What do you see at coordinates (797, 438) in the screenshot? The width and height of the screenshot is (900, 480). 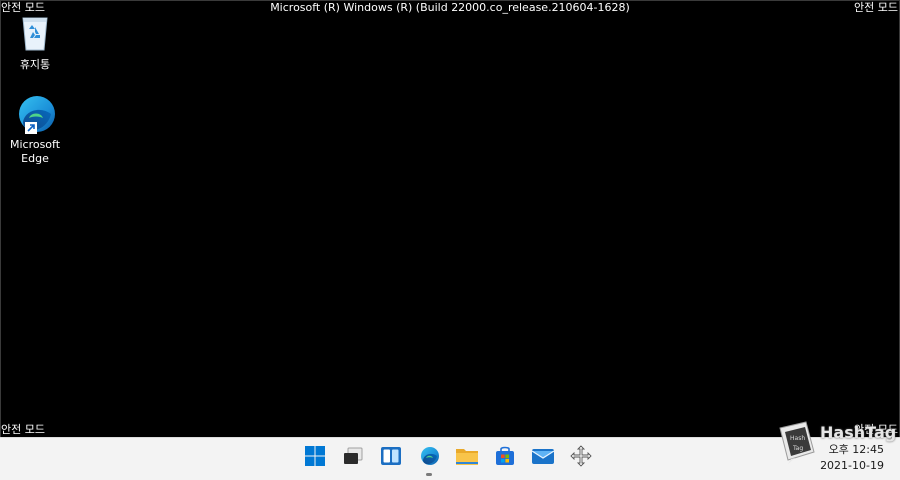 I see `svg-text: Hash` at bounding box center [797, 438].